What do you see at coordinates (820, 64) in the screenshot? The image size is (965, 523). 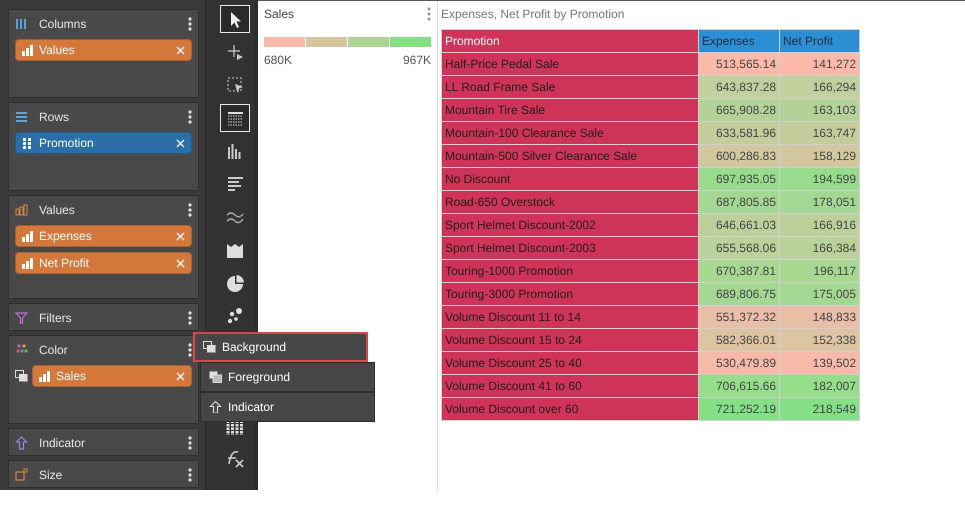 I see `table-cell: 141,272` at bounding box center [820, 64].